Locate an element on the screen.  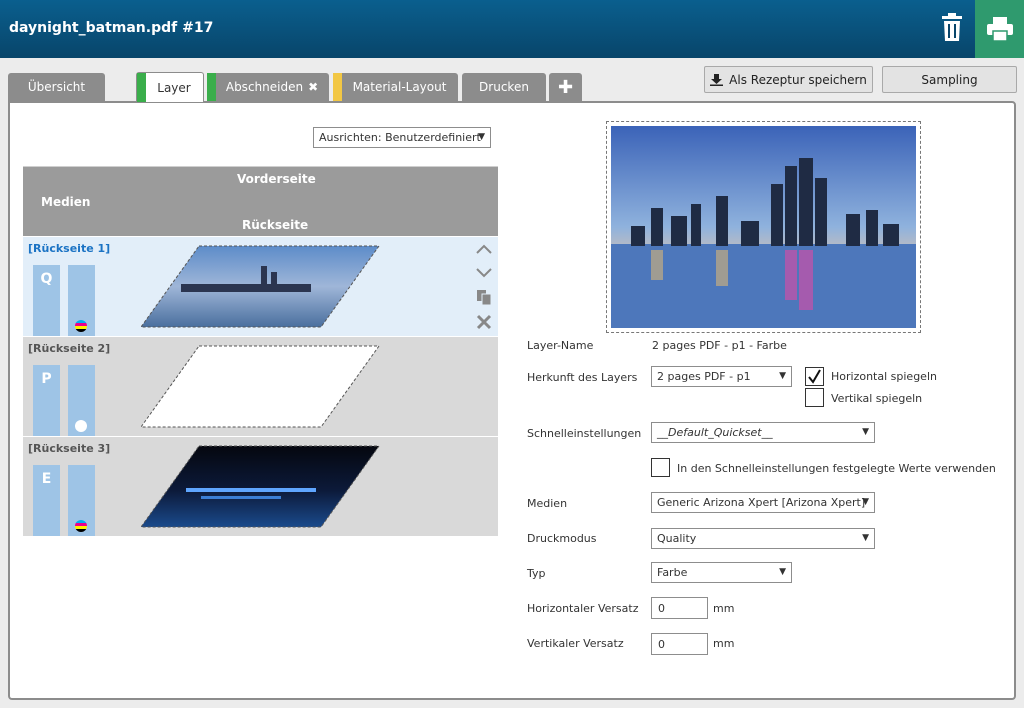
vertical-offset-input: 0 is located at coordinates (679, 644).